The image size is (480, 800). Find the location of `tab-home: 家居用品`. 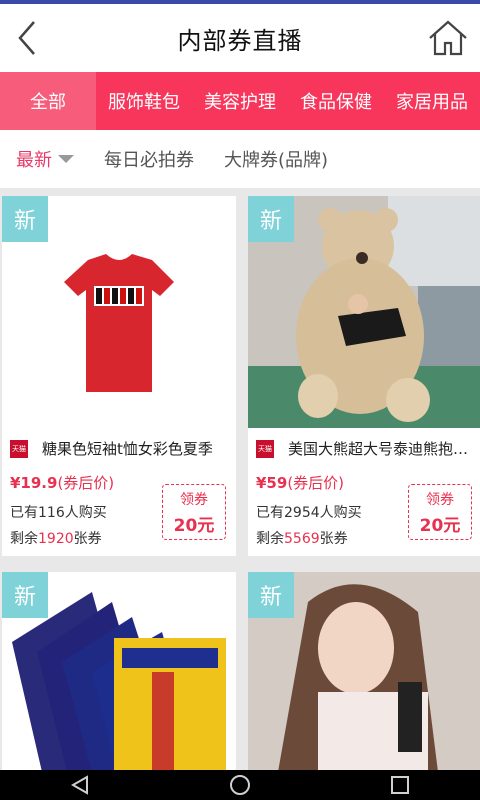

tab-home: 家居用品 is located at coordinates (432, 101).